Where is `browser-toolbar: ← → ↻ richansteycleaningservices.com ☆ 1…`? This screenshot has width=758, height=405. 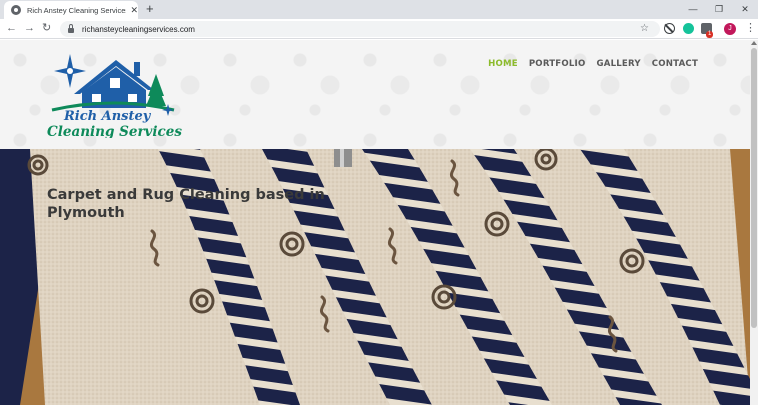 browser-toolbar: ← → ↻ richansteycleaningservices.com ☆ 1… is located at coordinates (379, 29).